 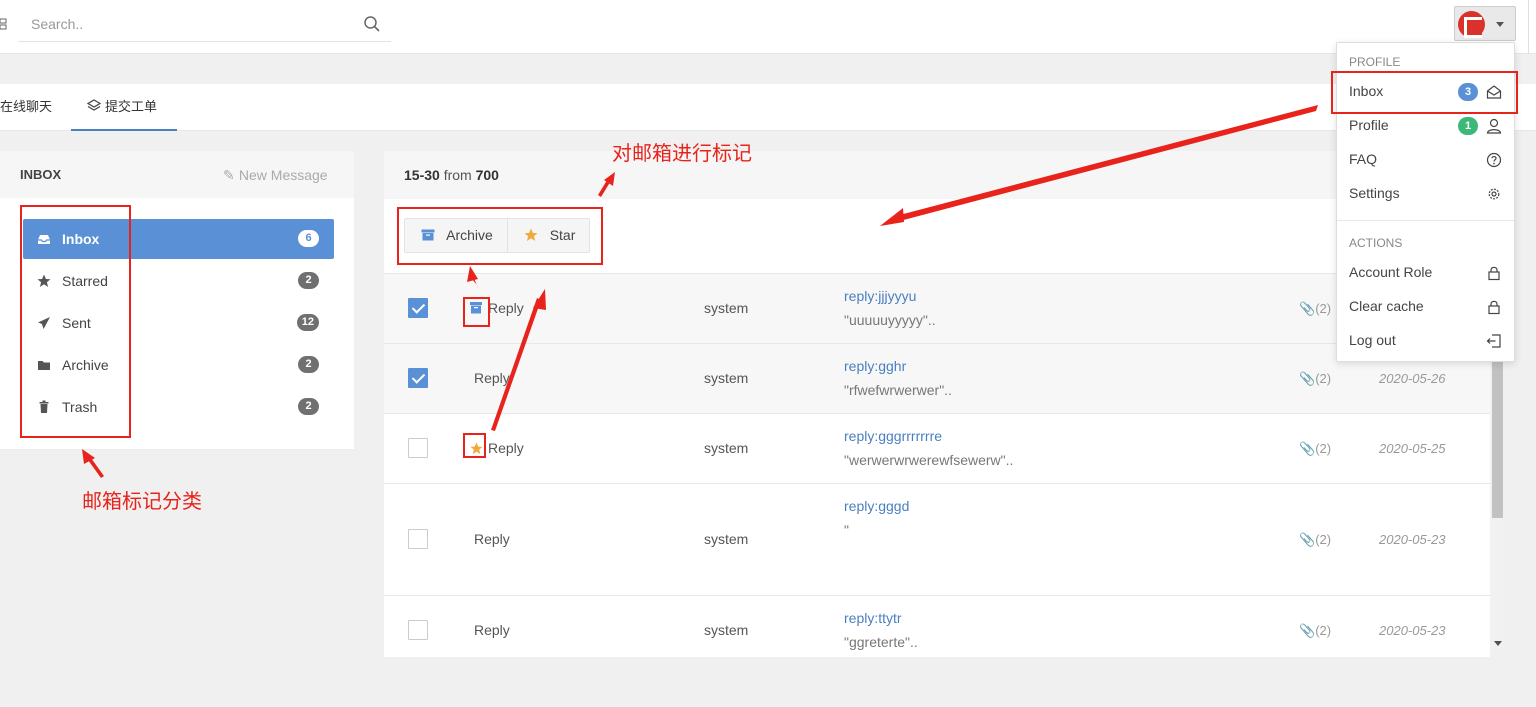 I want to click on actions-section-header: ACTIONS, so click(x=1376, y=243).